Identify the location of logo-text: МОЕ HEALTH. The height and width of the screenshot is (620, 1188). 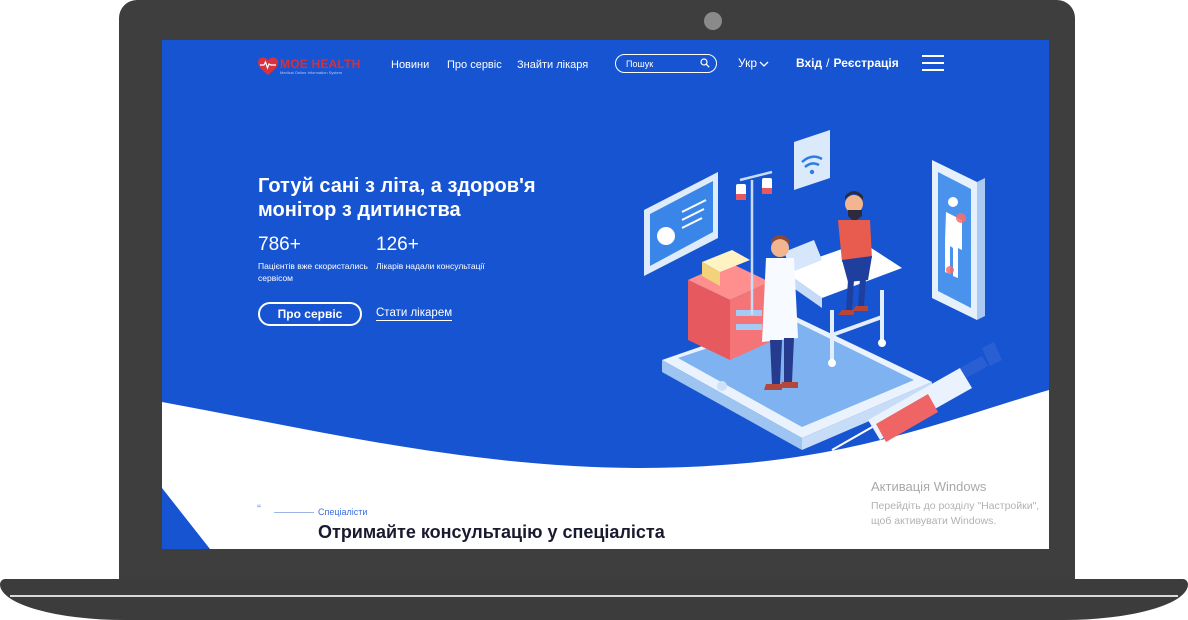
(320, 64).